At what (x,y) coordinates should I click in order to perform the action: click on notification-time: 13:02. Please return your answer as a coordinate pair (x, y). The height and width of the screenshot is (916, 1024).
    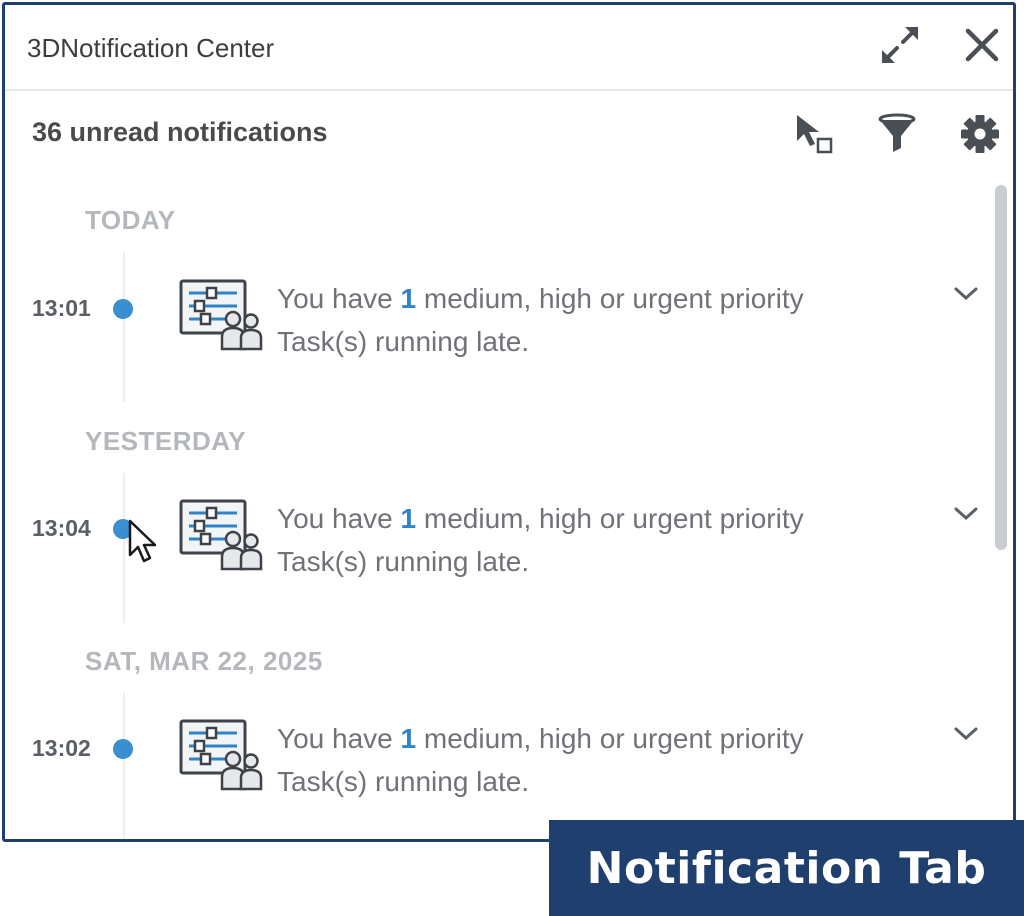
    Looking at the image, I should click on (61, 748).